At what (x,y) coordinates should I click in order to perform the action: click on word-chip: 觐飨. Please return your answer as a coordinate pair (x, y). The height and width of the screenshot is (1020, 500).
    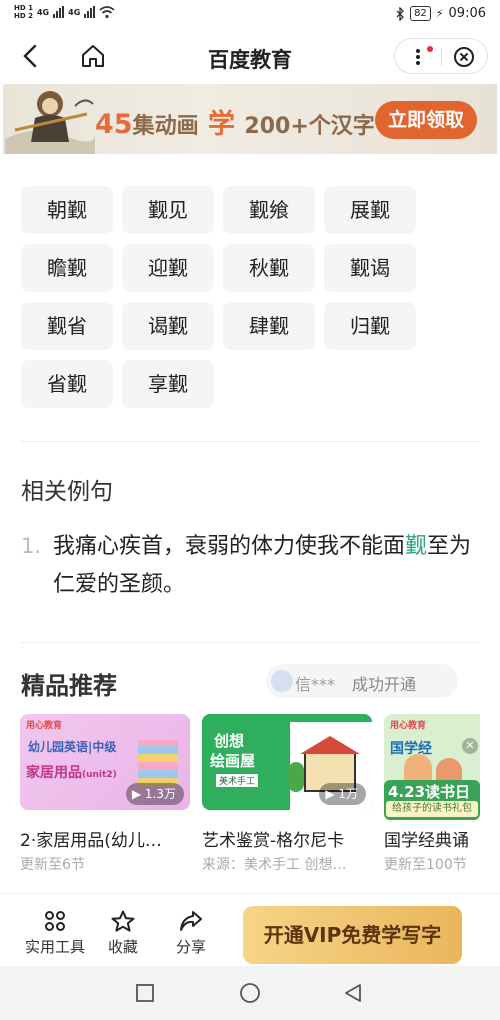
    Looking at the image, I should click on (269, 210).